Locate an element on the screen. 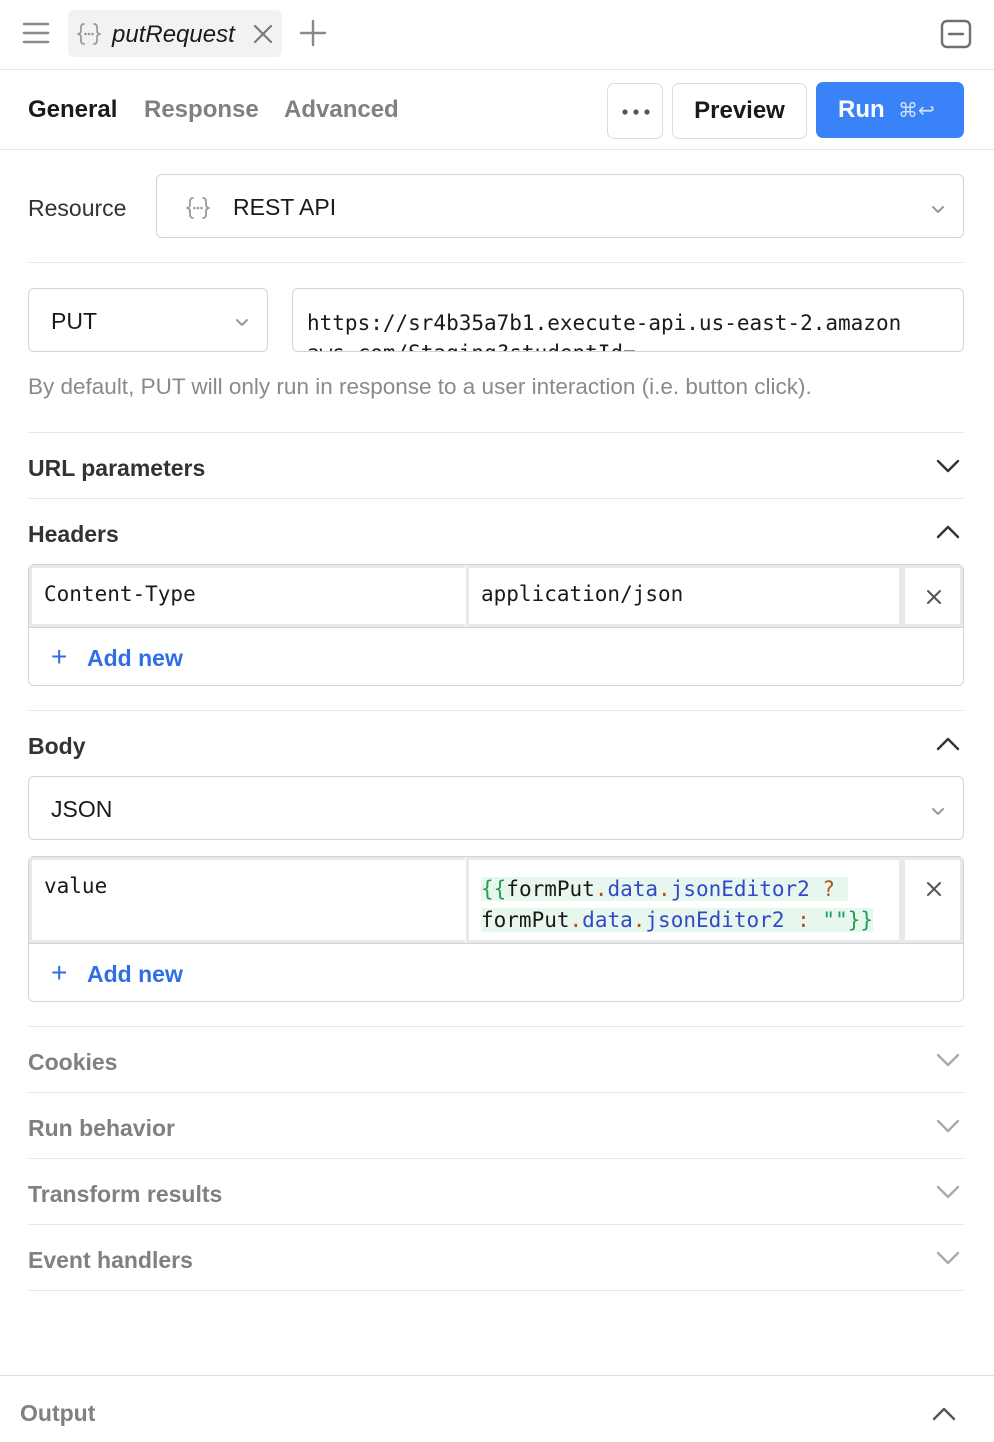 Image resolution: width=994 pixels, height=1442 pixels. add-body-row-button: + Add new is located at coordinates (117, 973).